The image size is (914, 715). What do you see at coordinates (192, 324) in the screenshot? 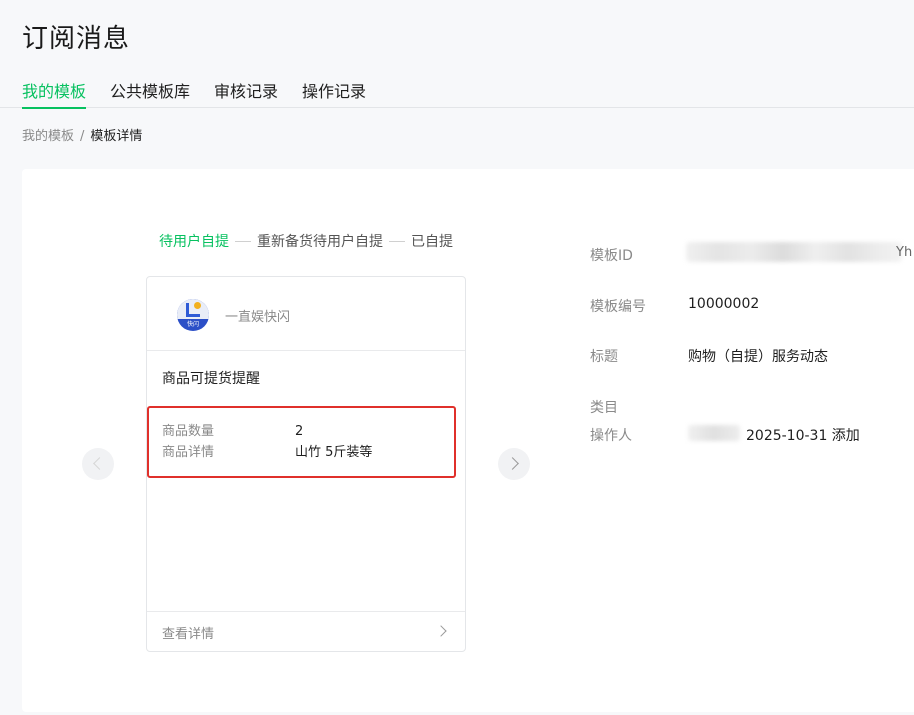
I see `avatar-text: 快闪` at bounding box center [192, 324].